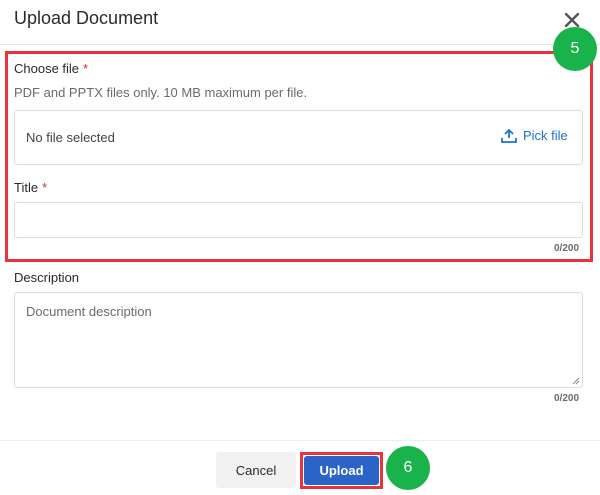 Image resolution: width=600 pixels, height=495 pixels. What do you see at coordinates (70, 137) in the screenshot?
I see `file-status: No file selected` at bounding box center [70, 137].